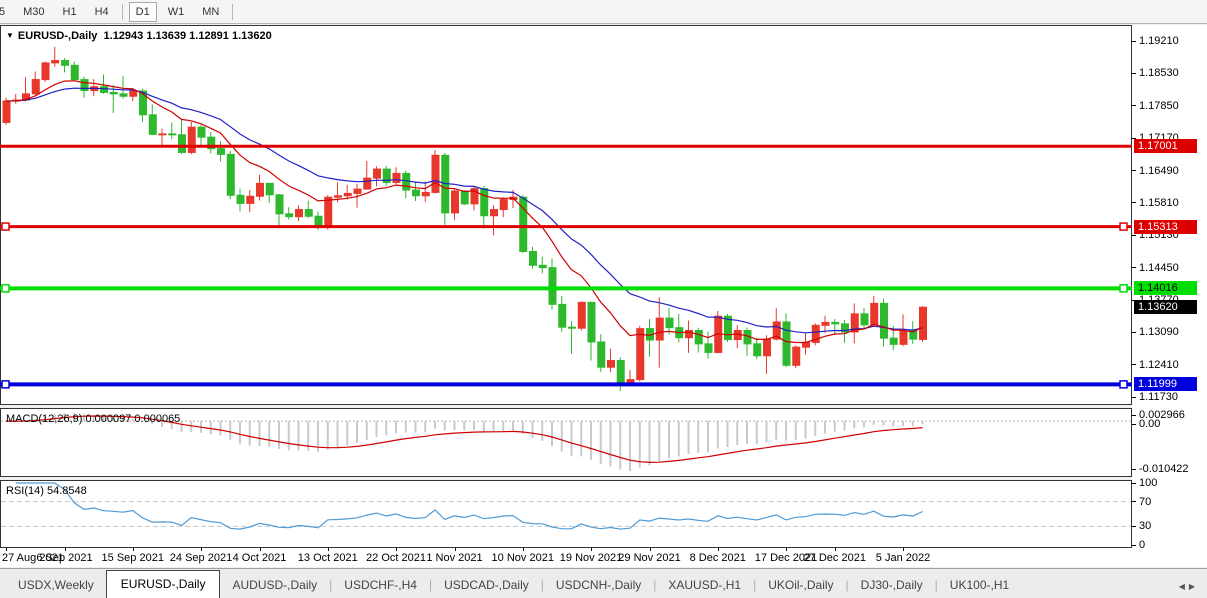  I want to click on rsi-label: RSI(14) 54.8548, so click(46, 491).